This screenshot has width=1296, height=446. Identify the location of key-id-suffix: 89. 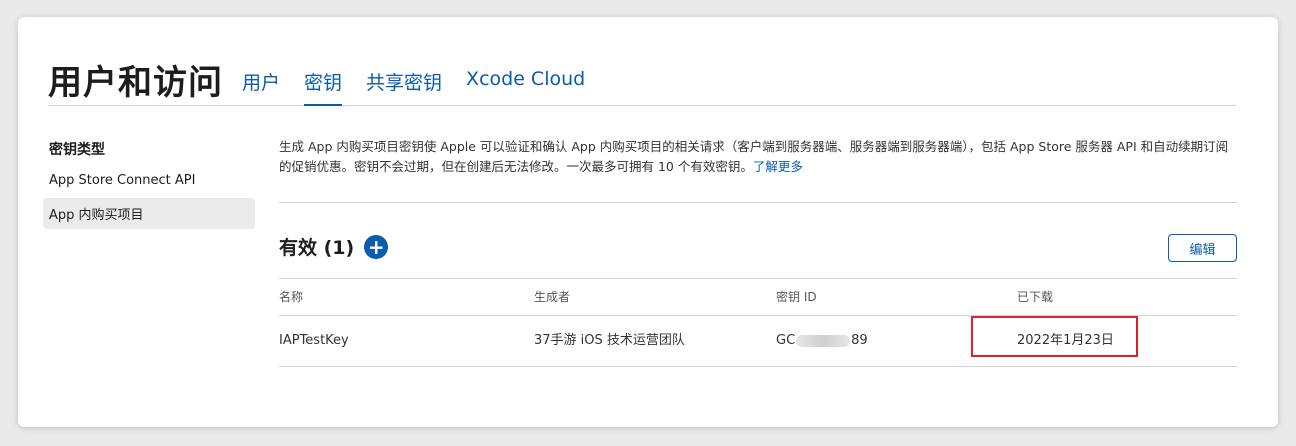
(859, 340).